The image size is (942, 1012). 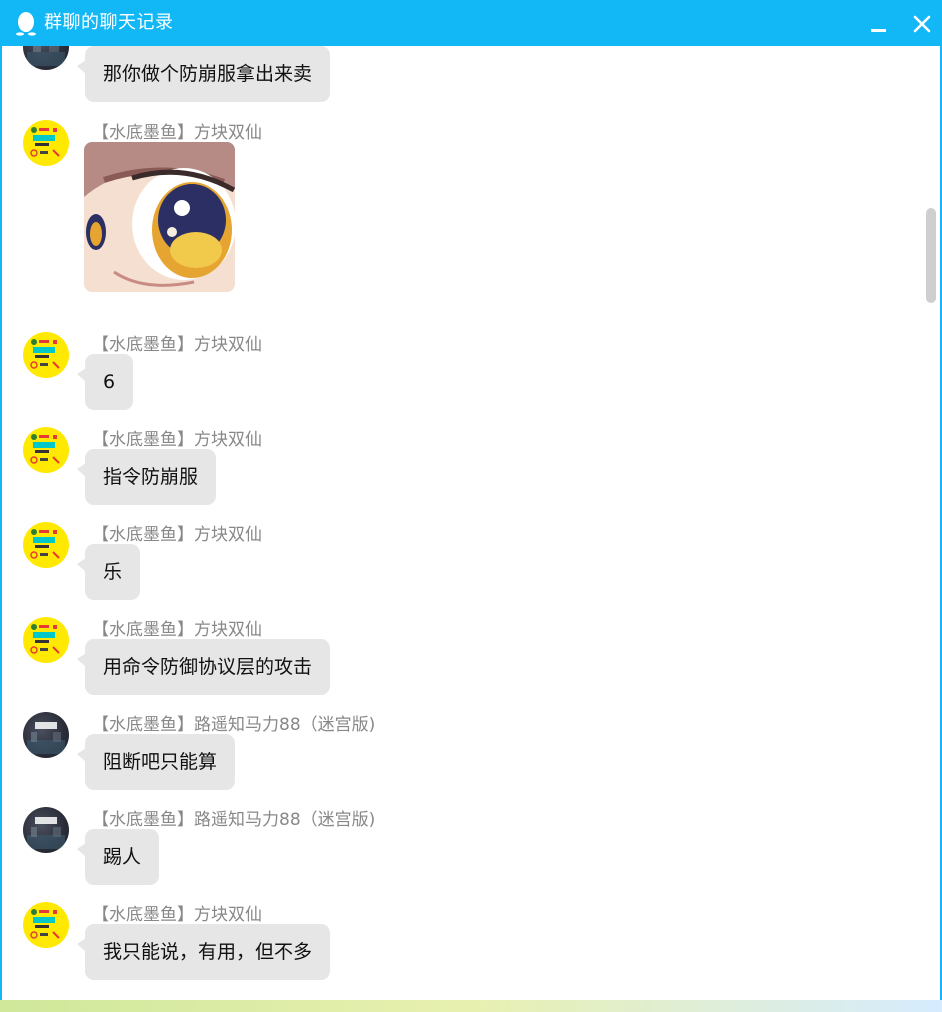 I want to click on close-icon, so click(x=922, y=24).